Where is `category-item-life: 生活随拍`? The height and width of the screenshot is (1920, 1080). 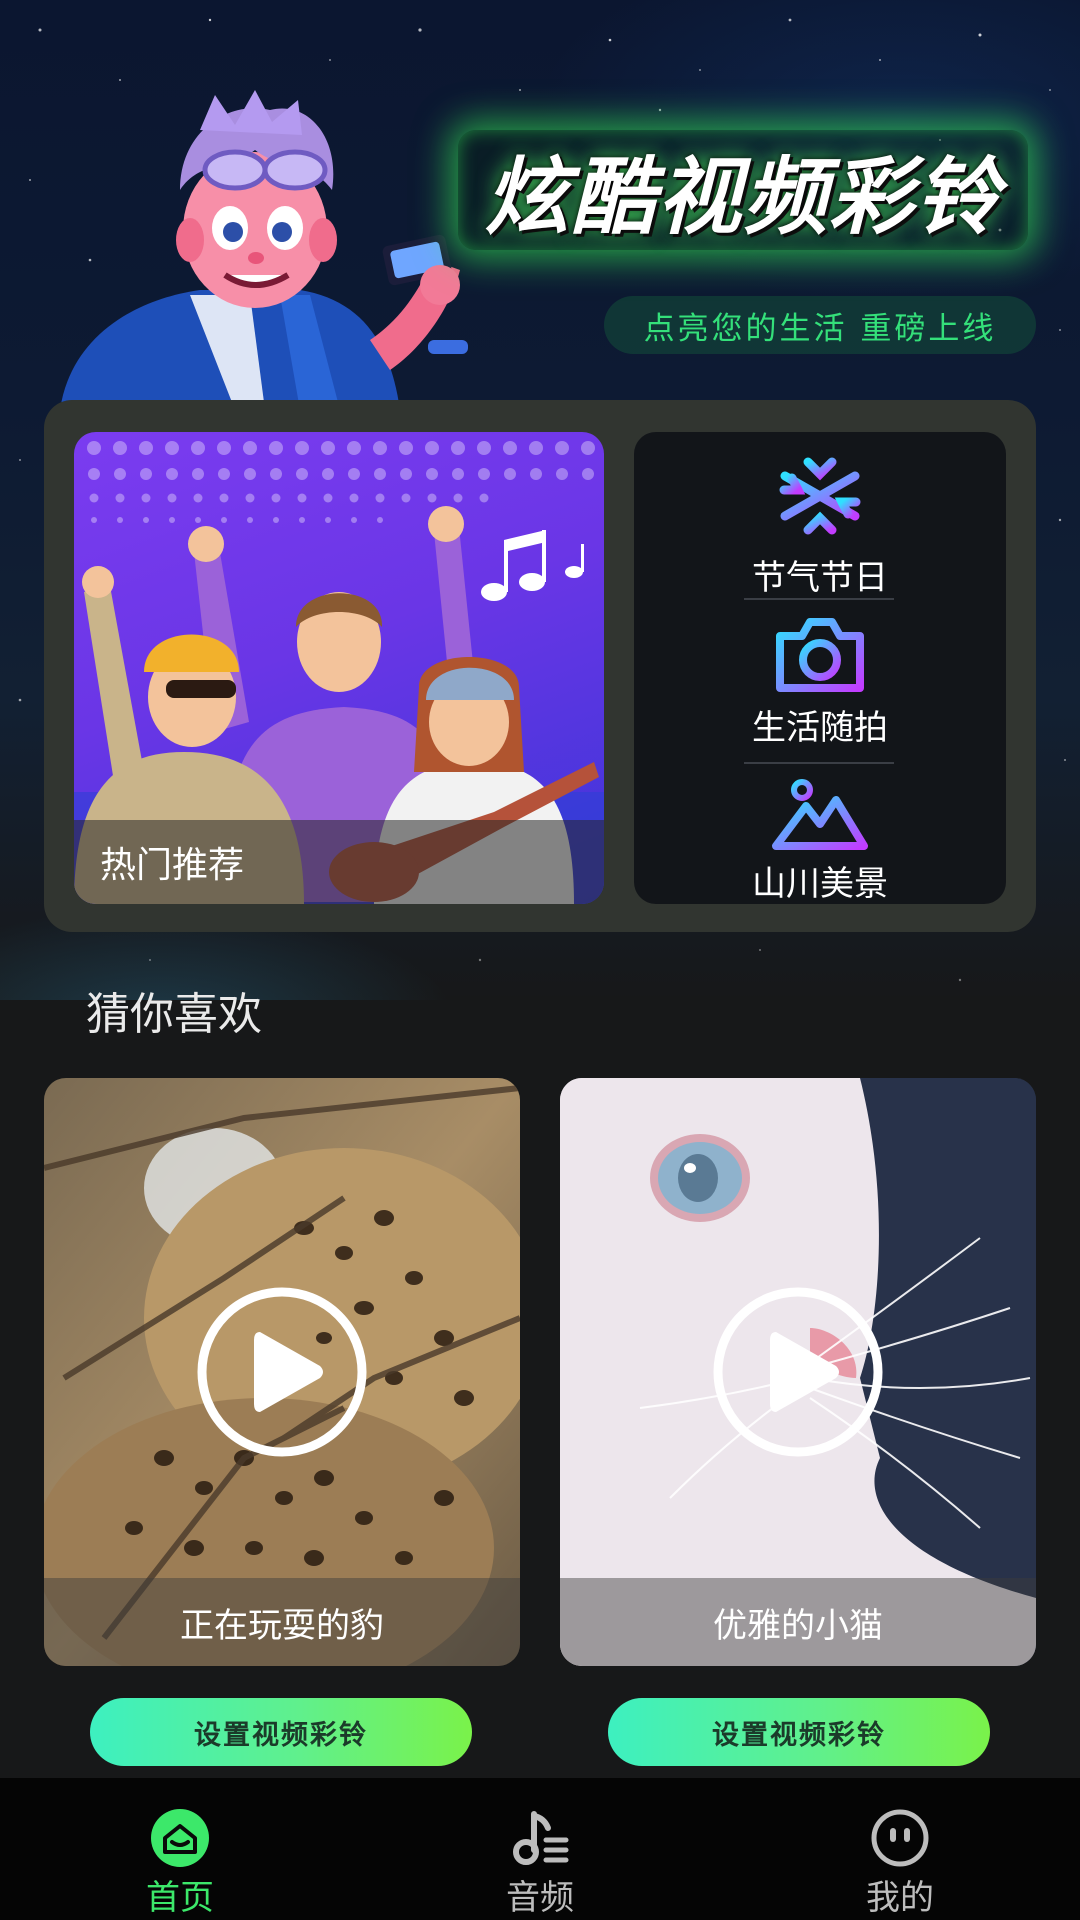
category-item-life: 生活随拍 is located at coordinates (820, 680).